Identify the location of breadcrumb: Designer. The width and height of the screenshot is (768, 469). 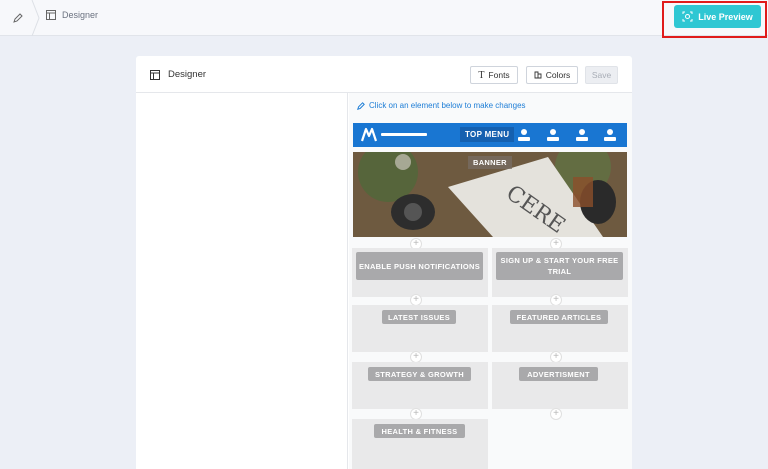
(72, 15).